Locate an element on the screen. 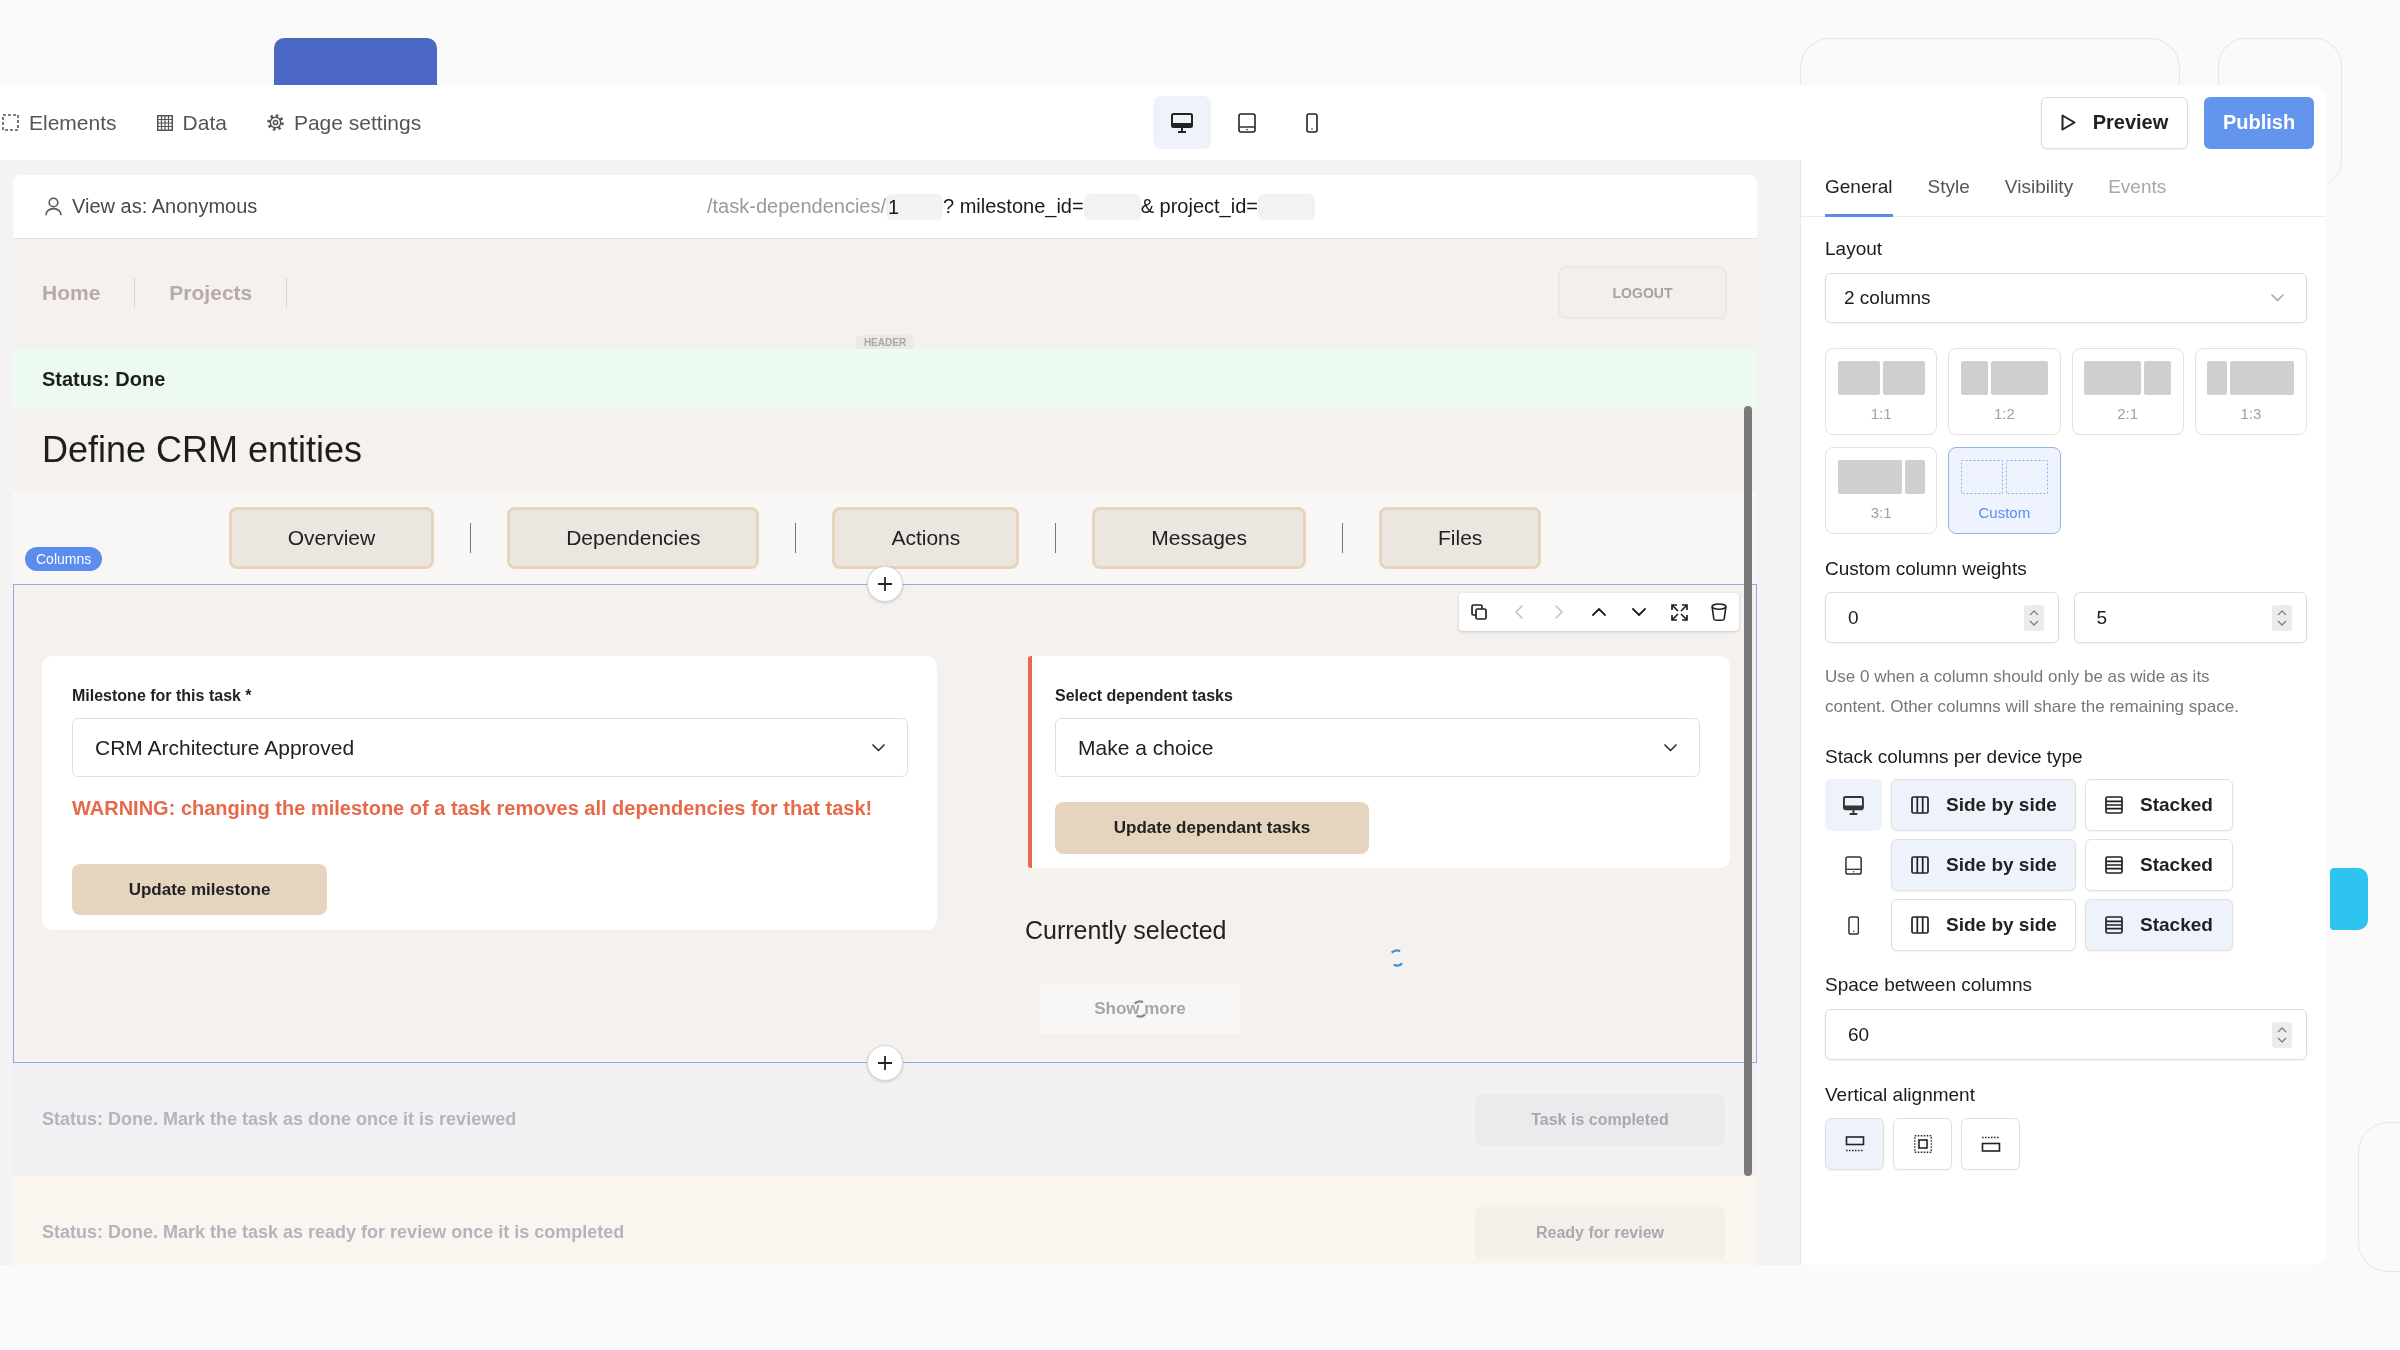  section-label: Stack columns per device type is located at coordinates (1954, 757).